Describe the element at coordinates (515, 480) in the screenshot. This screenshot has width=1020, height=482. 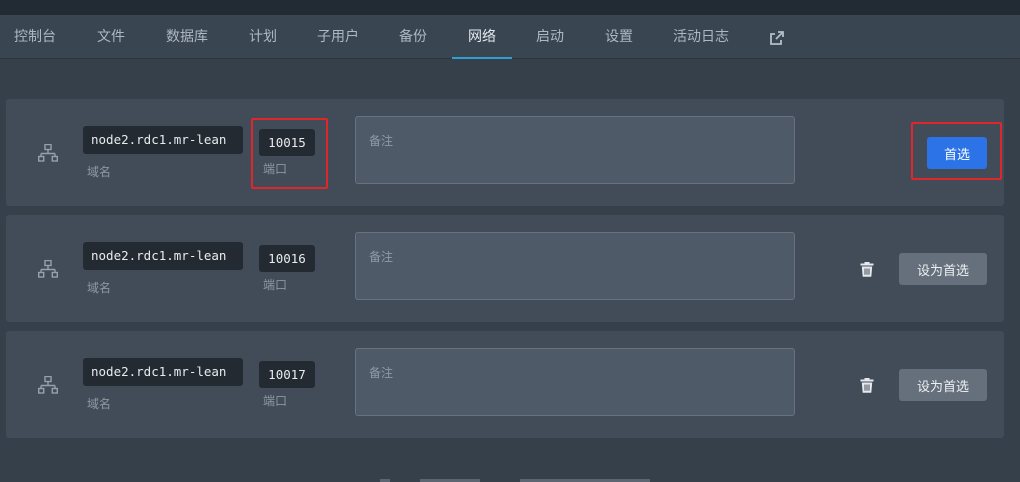
I see `footer-fragment` at that location.